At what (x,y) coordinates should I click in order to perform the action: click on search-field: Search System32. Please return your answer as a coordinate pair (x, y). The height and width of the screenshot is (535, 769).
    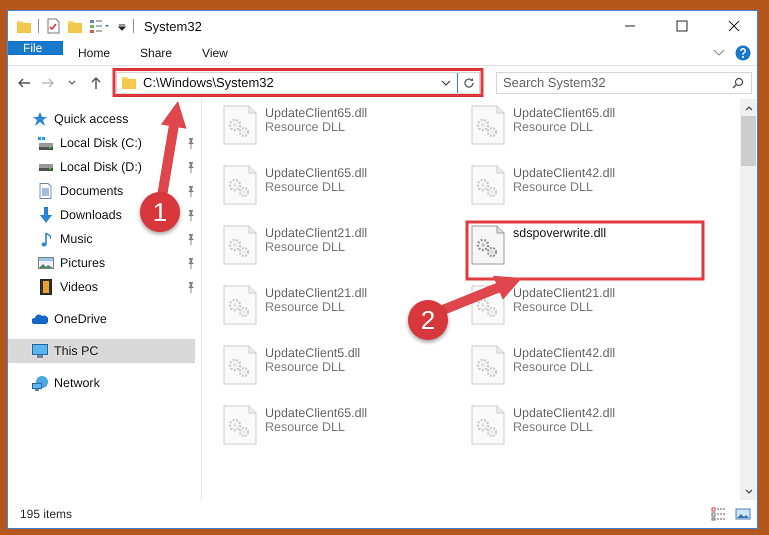
    Looking at the image, I should click on (624, 83).